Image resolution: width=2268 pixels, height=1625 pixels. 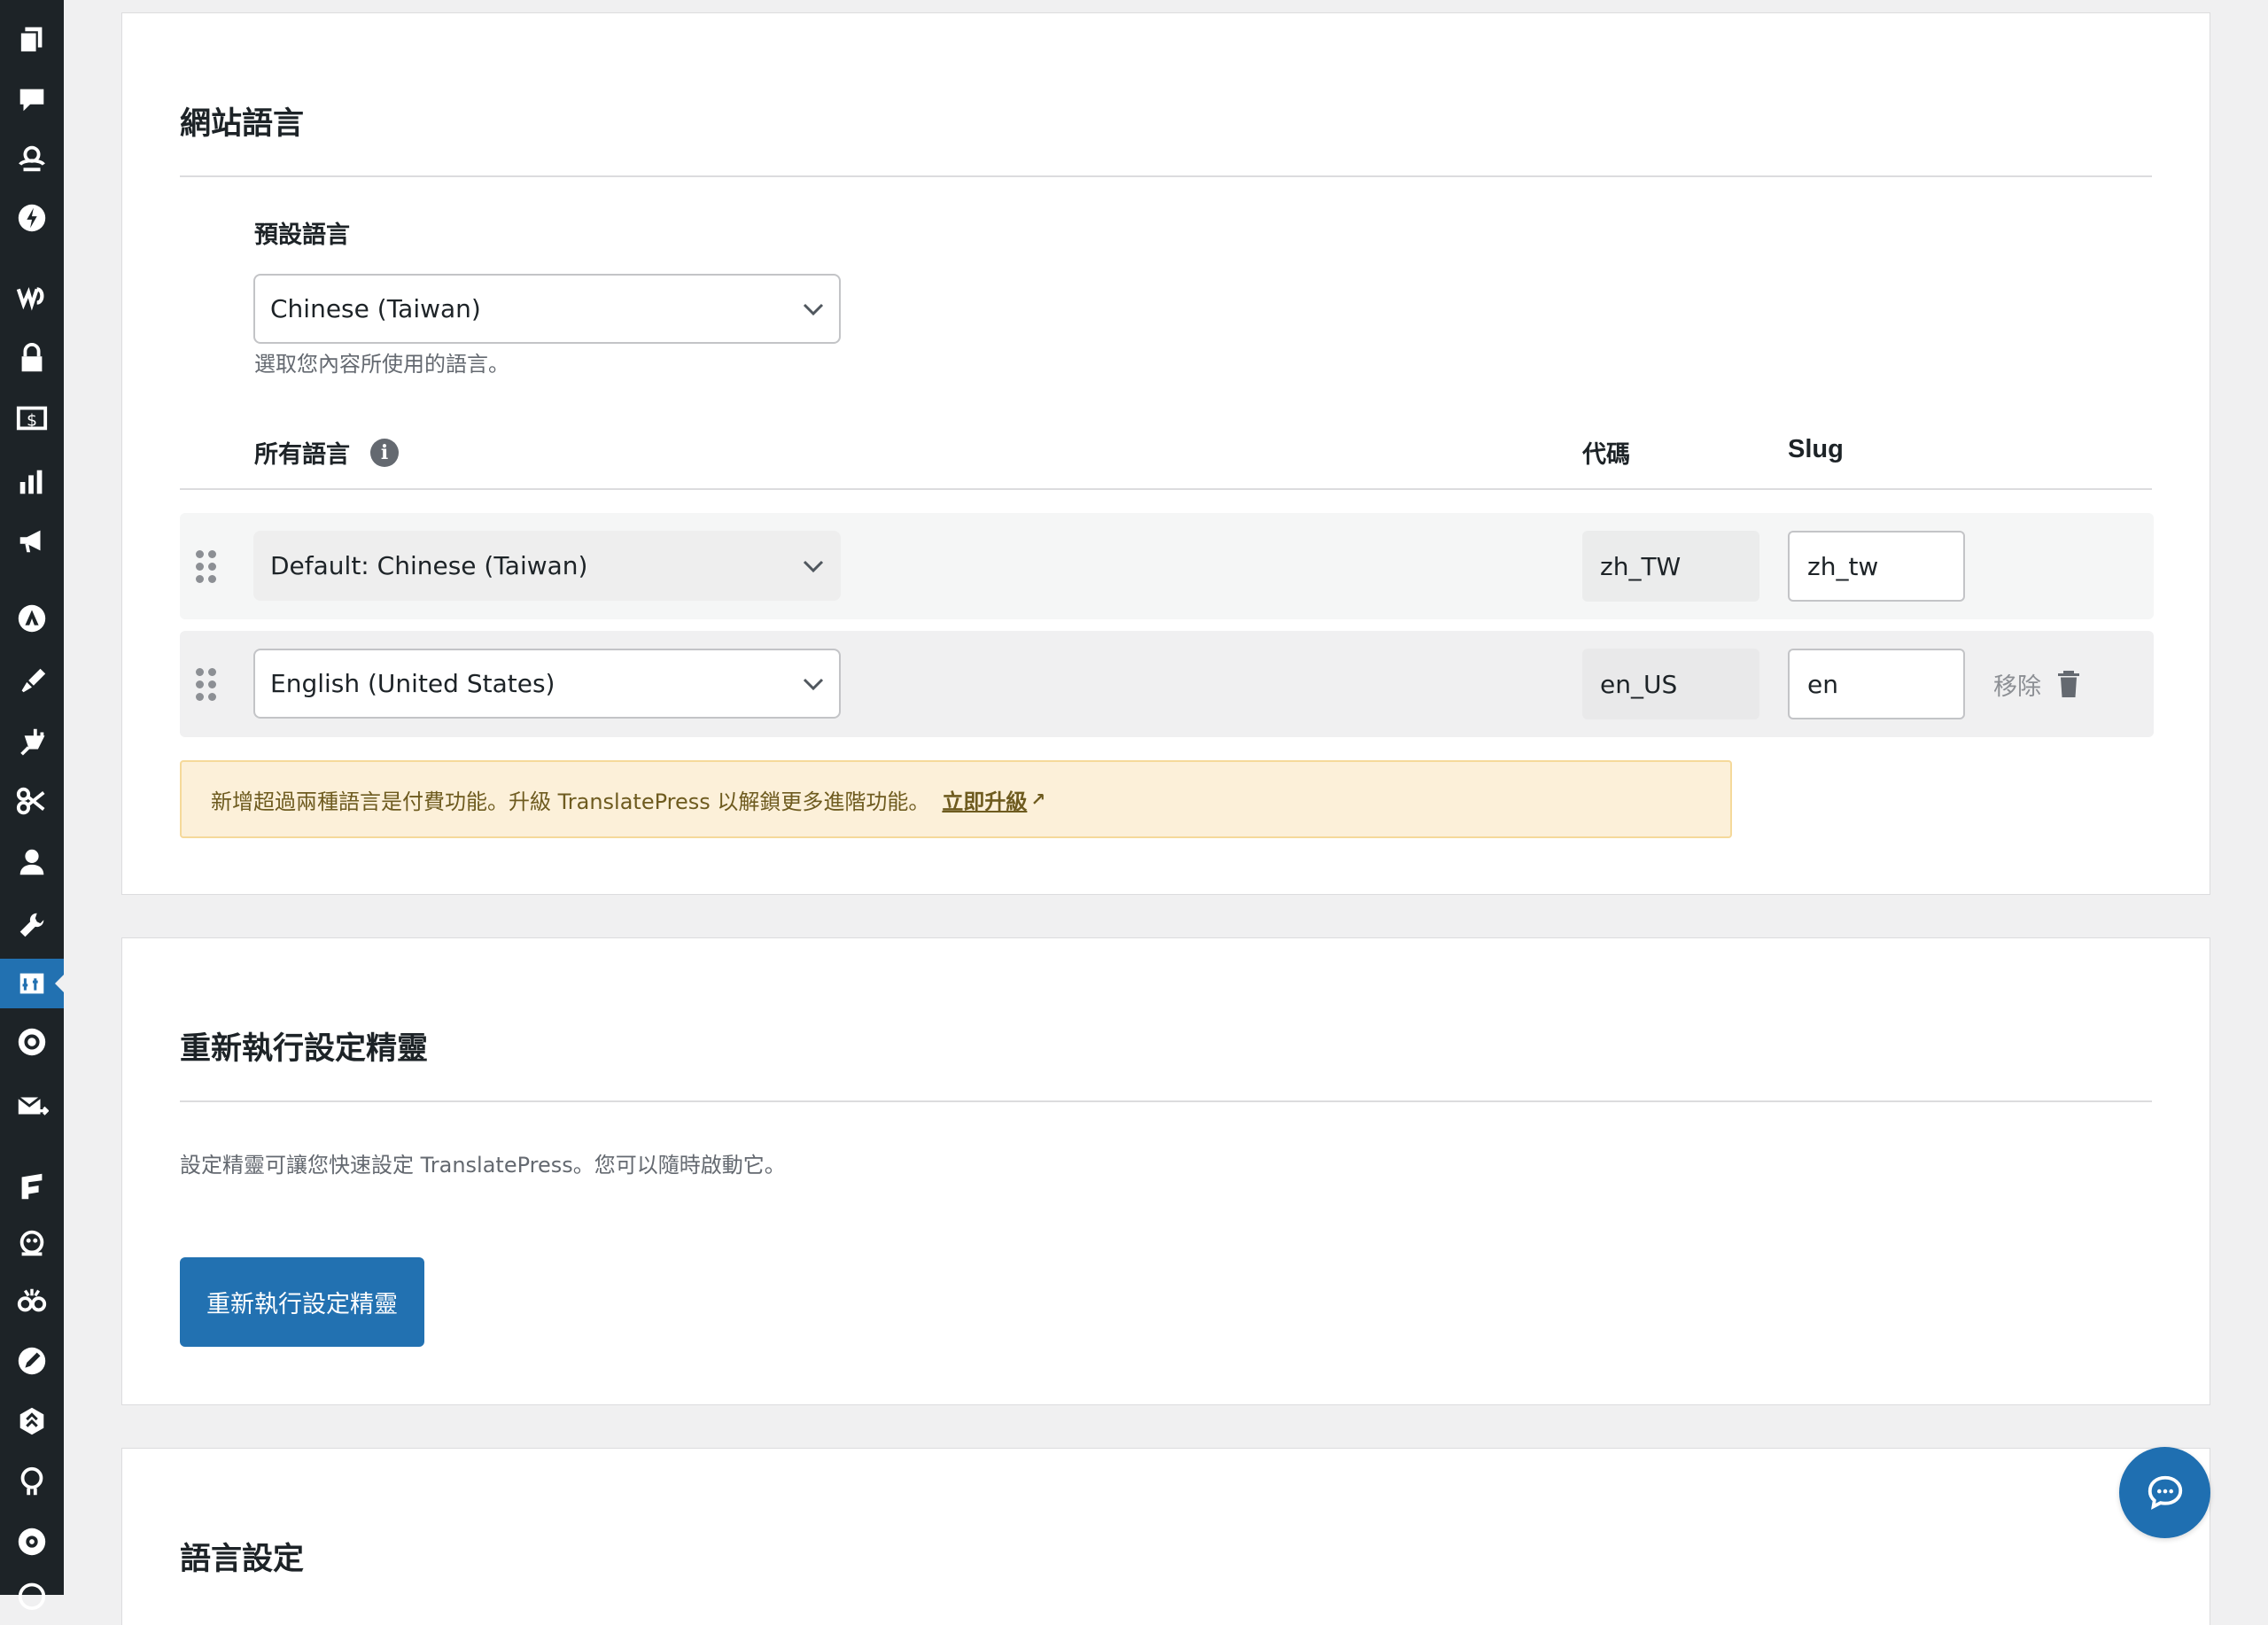 What do you see at coordinates (1038, 799) in the screenshot?
I see `external-link-icon: ↗` at bounding box center [1038, 799].